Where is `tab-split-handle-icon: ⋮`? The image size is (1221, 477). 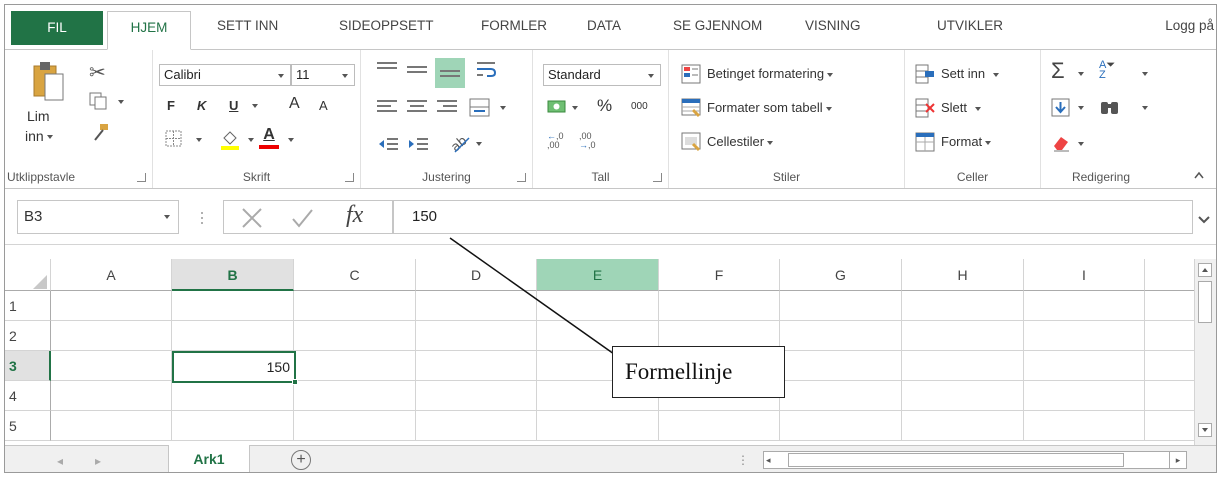 tab-split-handle-icon: ⋮ is located at coordinates (743, 460).